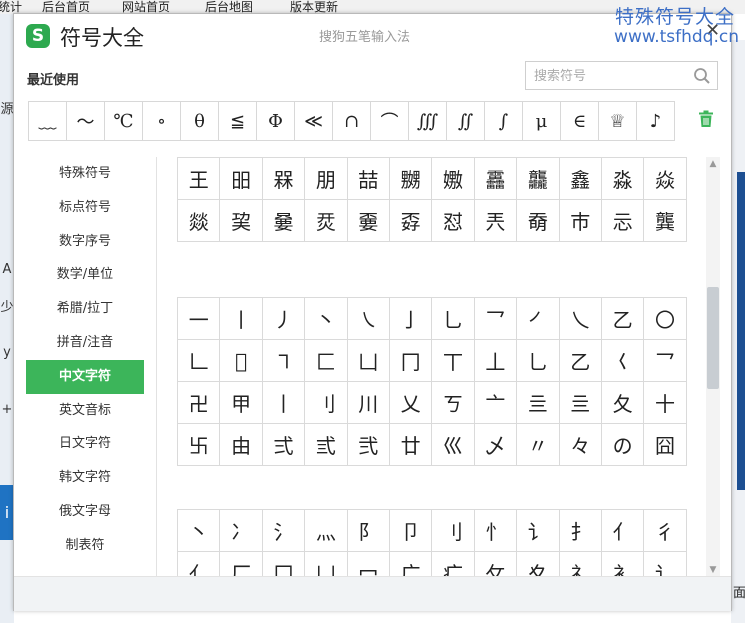  What do you see at coordinates (538, 221) in the screenshot?
I see `symbol-cell: 奣` at bounding box center [538, 221].